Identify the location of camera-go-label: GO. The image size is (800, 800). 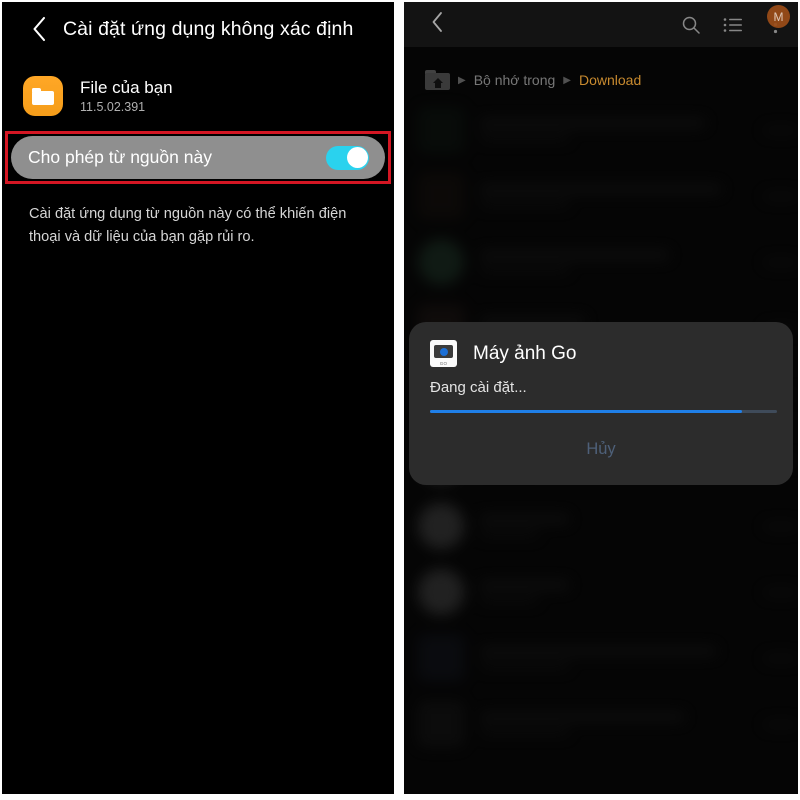
(443, 363).